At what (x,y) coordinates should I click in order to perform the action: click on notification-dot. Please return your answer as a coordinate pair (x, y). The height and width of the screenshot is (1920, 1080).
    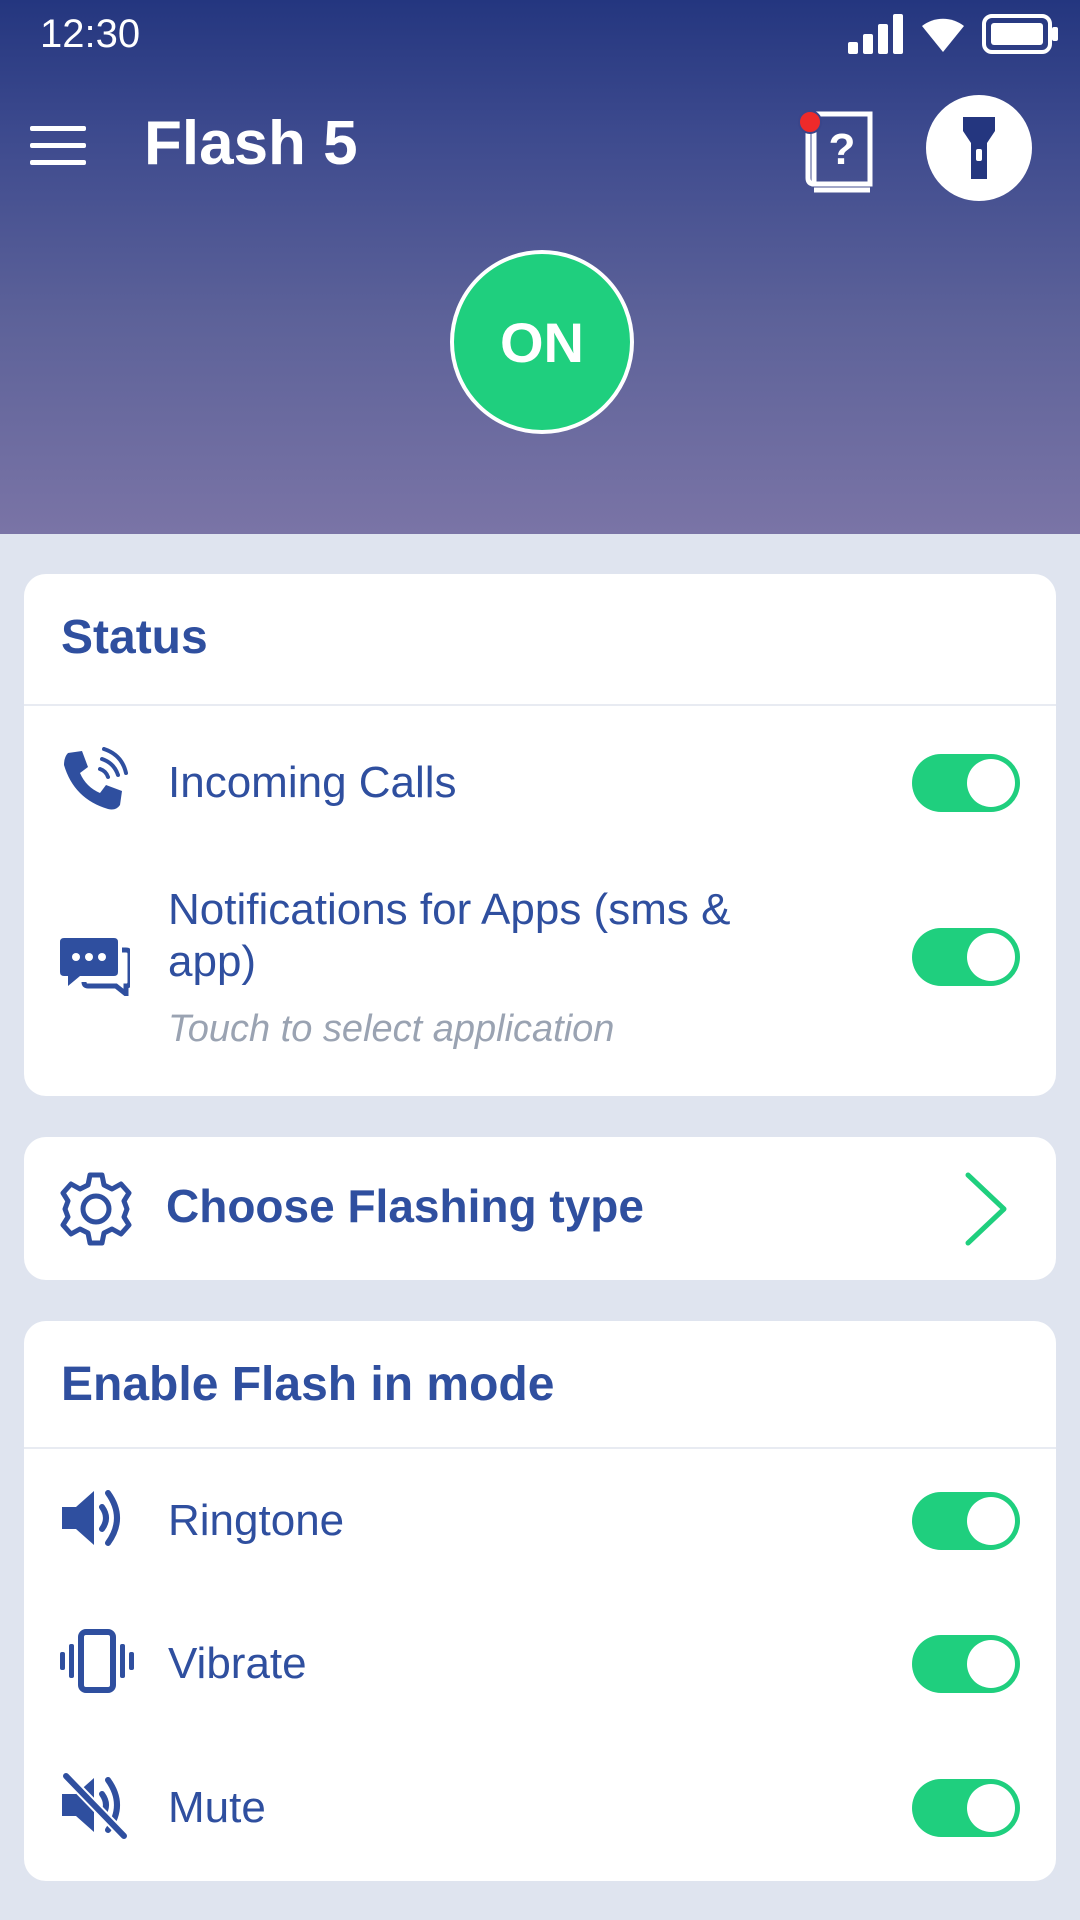
    Looking at the image, I should click on (810, 122).